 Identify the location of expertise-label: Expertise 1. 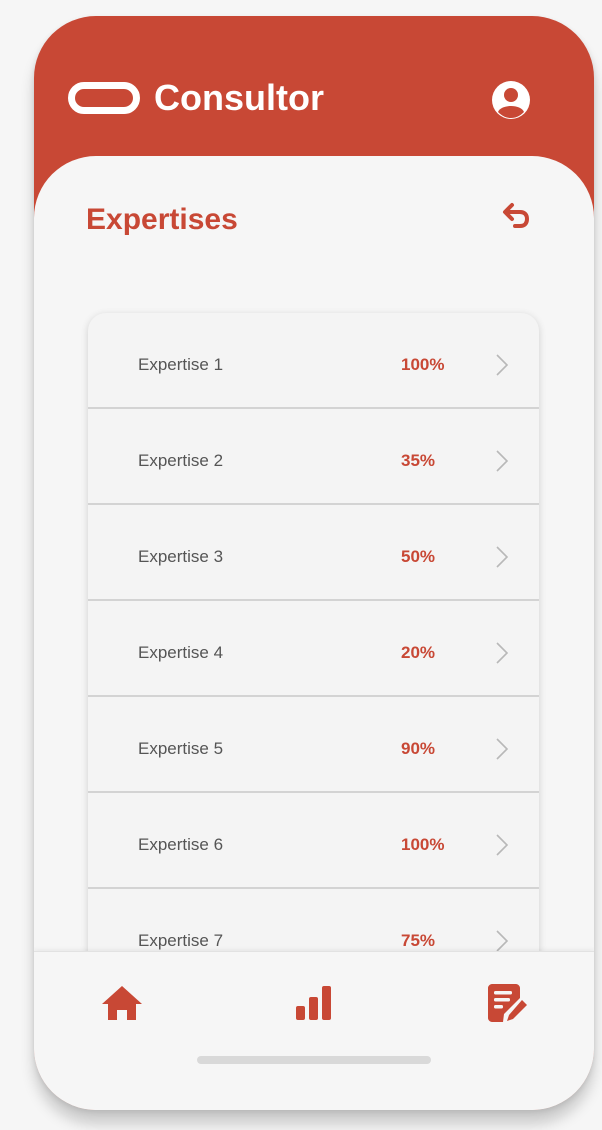
(181, 364).